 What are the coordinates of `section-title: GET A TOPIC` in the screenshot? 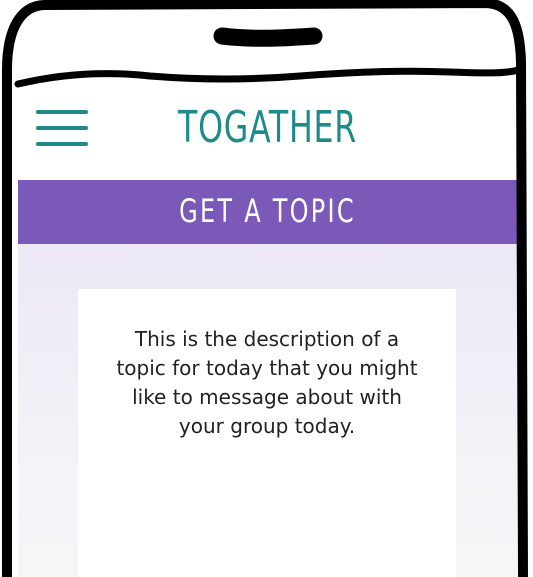 It's located at (267, 211).